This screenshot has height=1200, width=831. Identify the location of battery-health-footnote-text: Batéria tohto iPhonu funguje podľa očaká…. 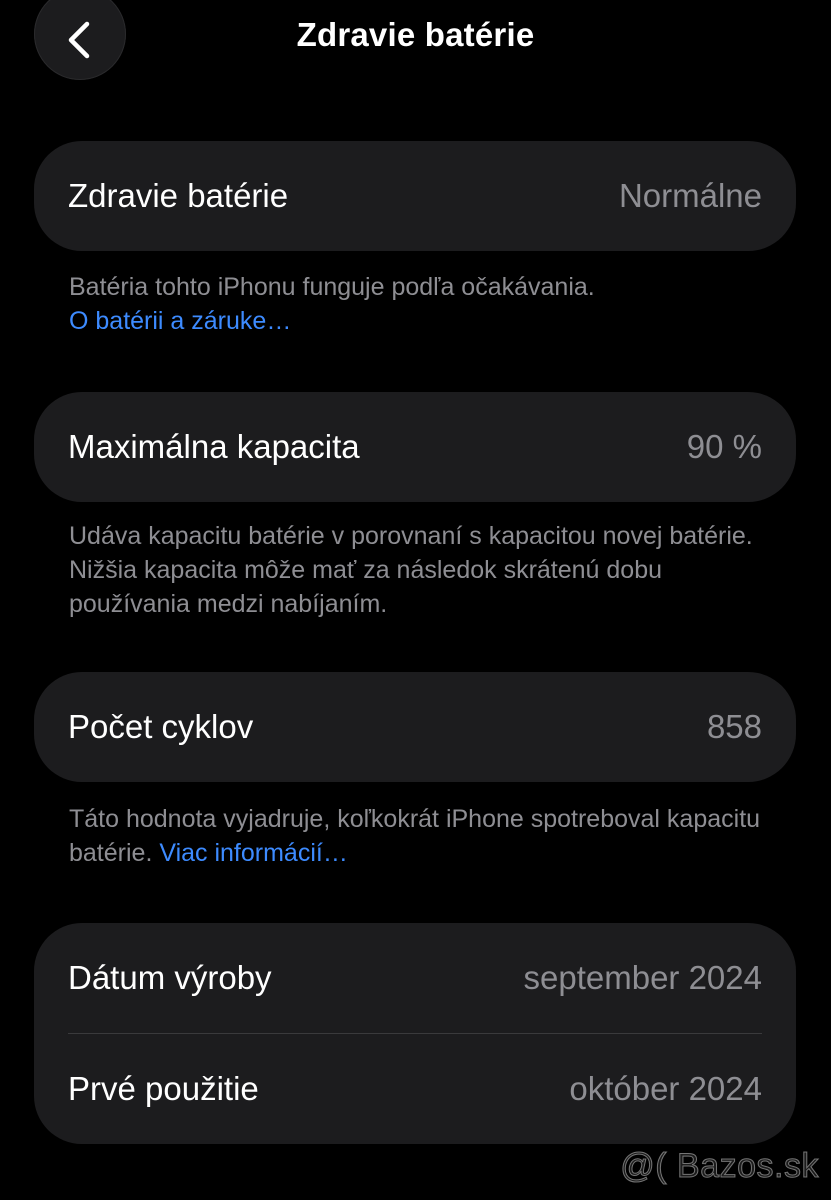
(332, 287).